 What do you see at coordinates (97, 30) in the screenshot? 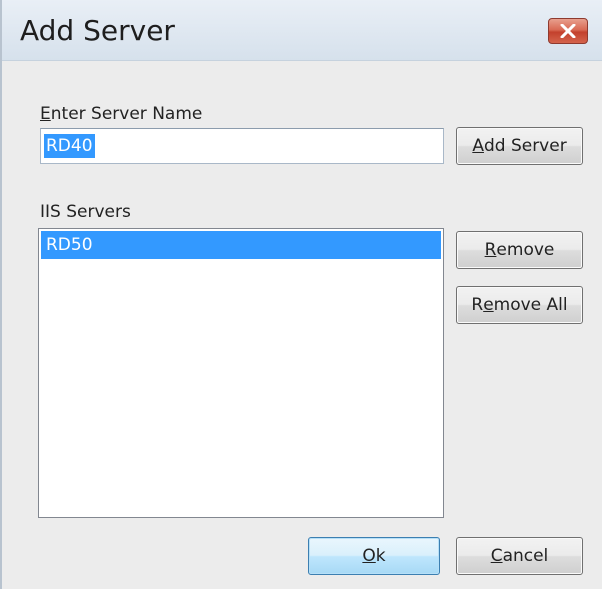
I see `dialog-title: Add Server` at bounding box center [97, 30].